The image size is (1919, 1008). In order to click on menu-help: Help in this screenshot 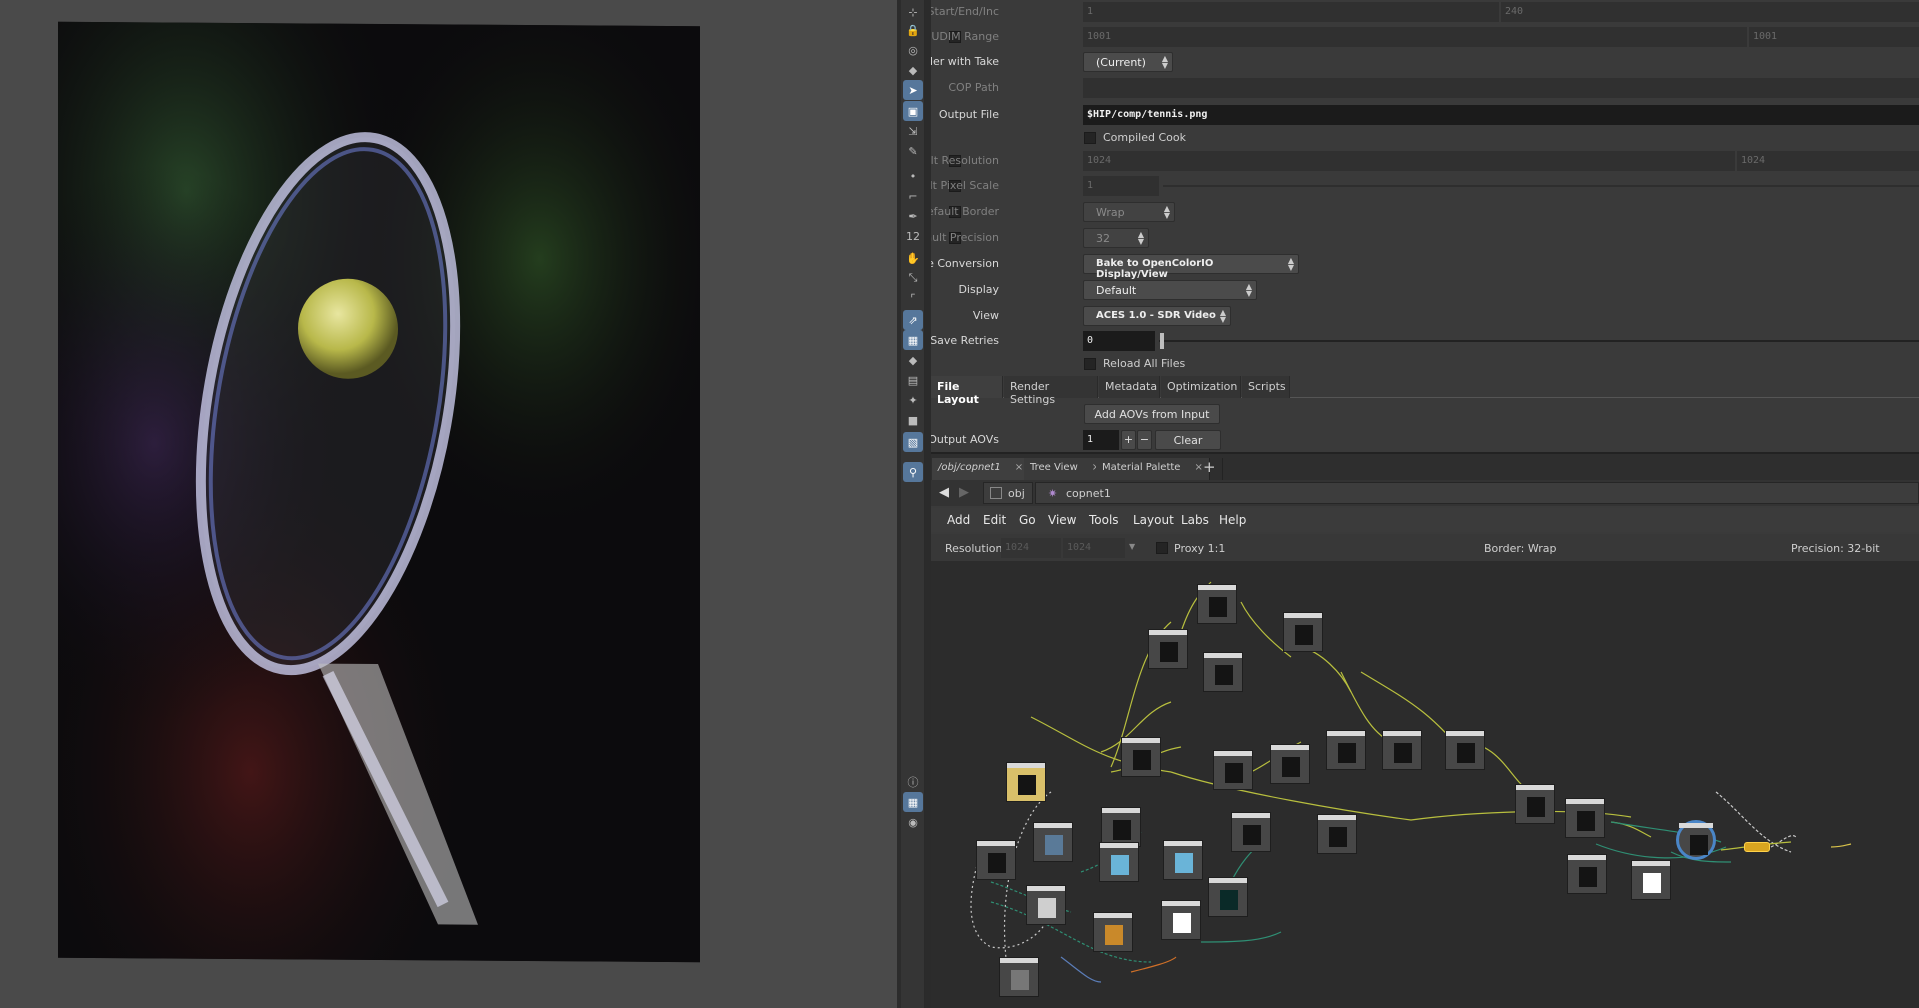, I will do `click(1232, 520)`.